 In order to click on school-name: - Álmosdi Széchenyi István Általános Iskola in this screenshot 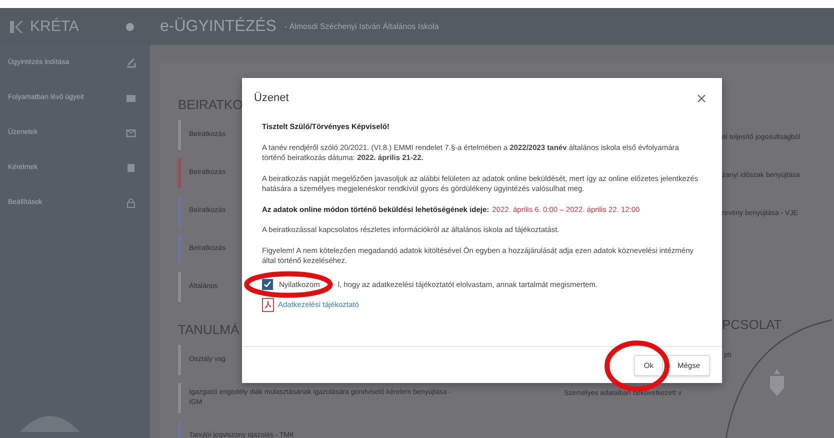, I will do `click(361, 26)`.